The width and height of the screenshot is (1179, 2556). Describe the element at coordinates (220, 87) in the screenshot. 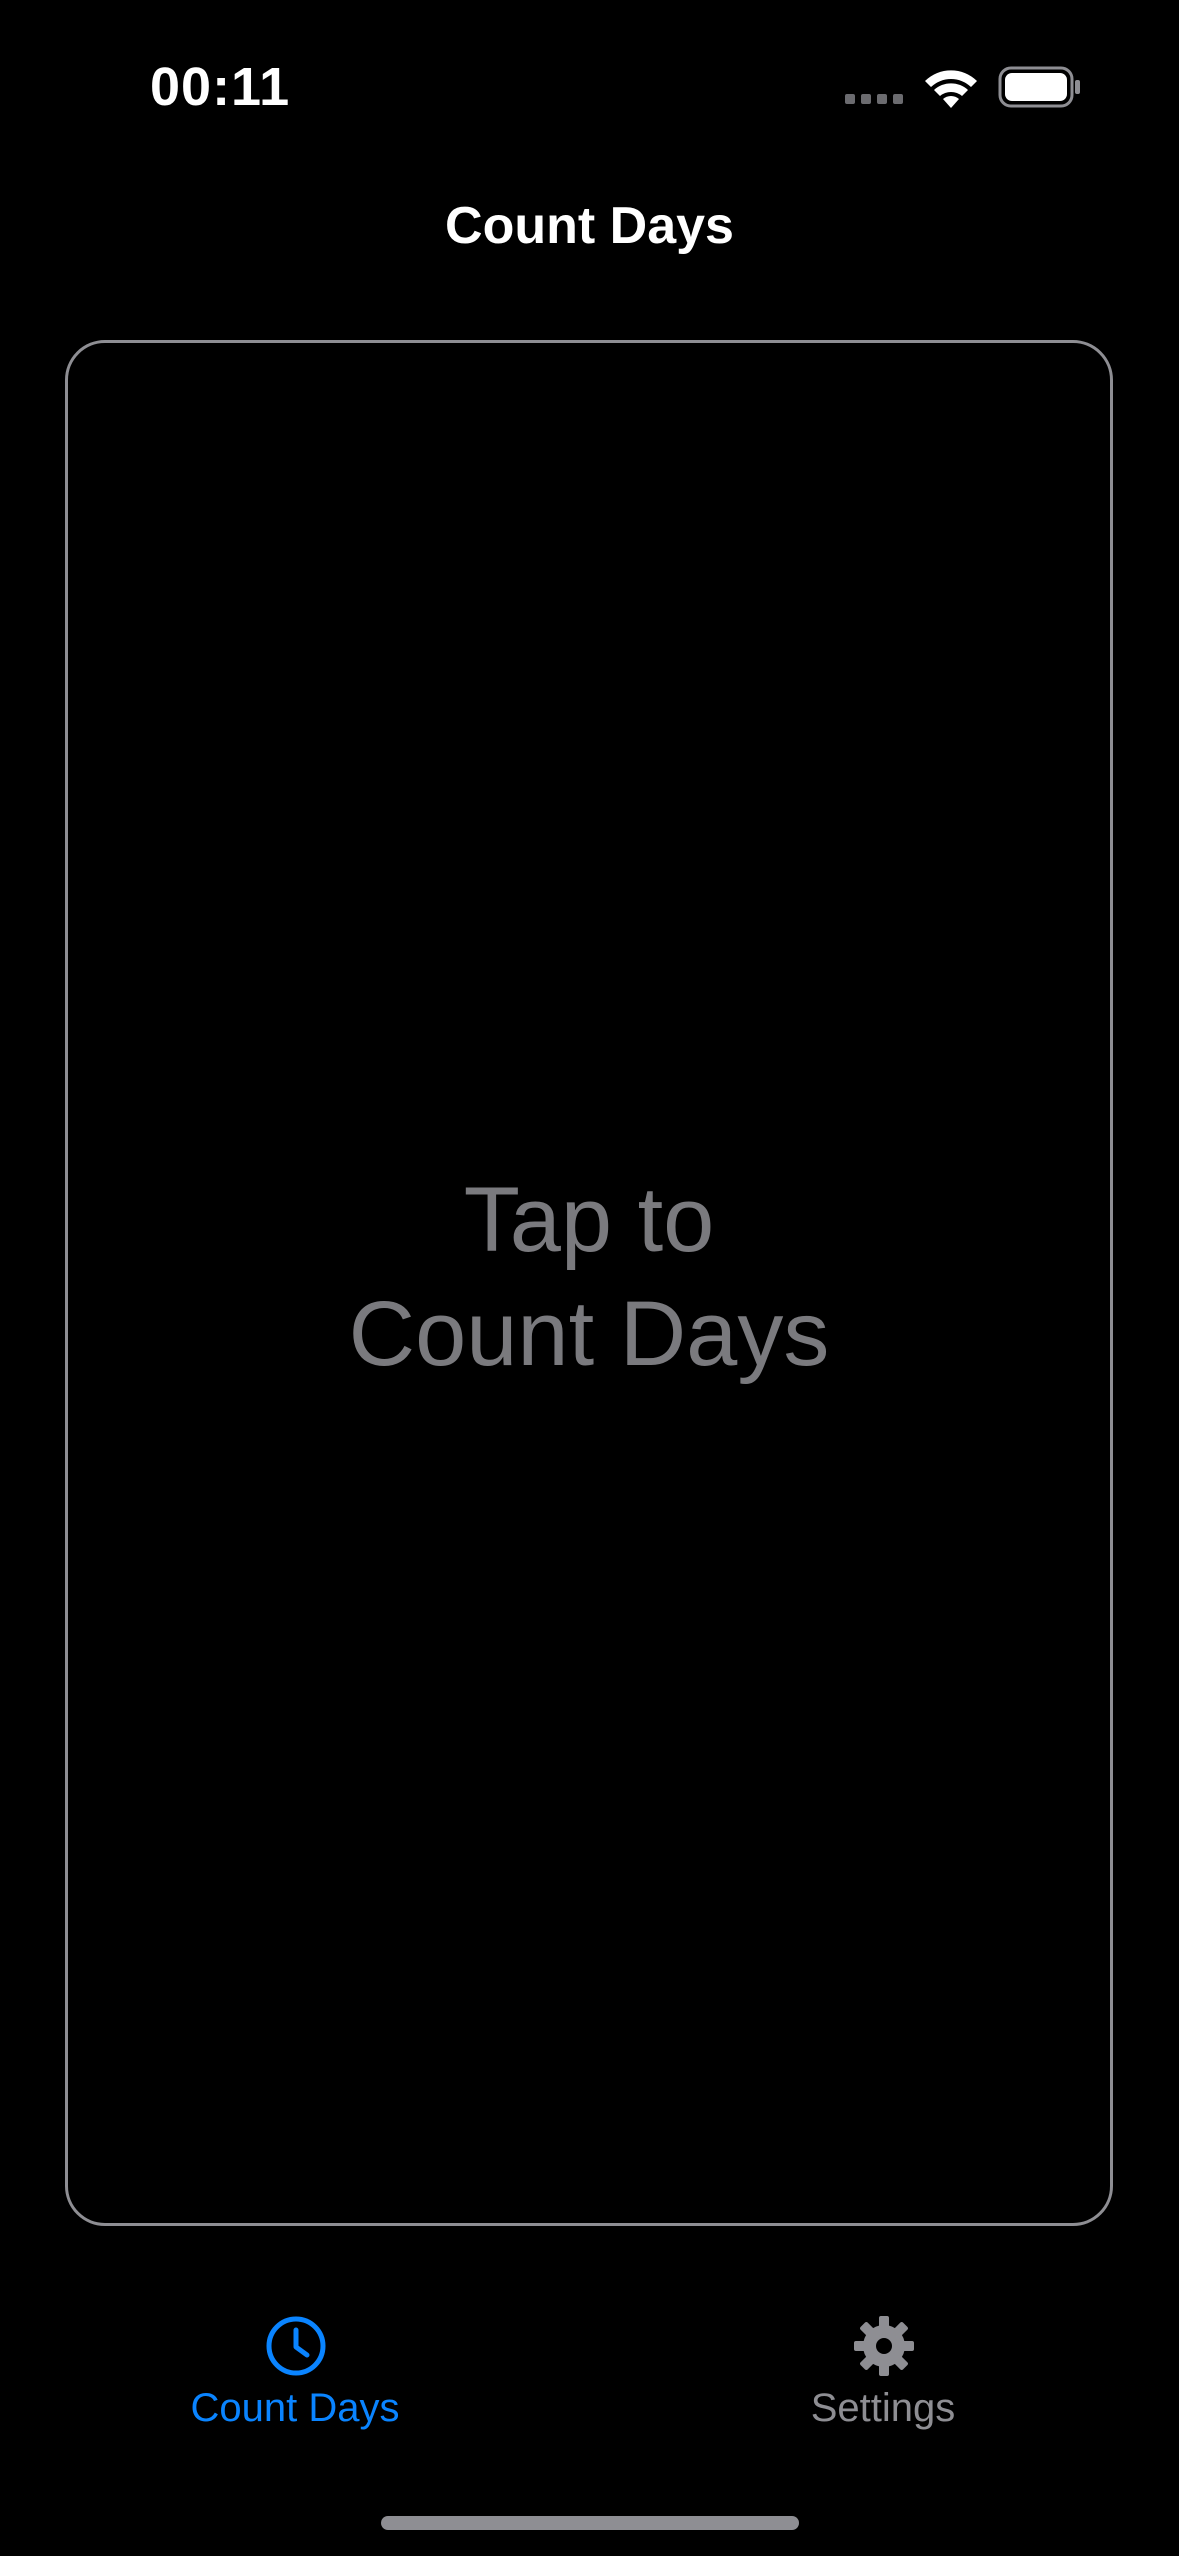

I see `status-time: 00:11` at that location.